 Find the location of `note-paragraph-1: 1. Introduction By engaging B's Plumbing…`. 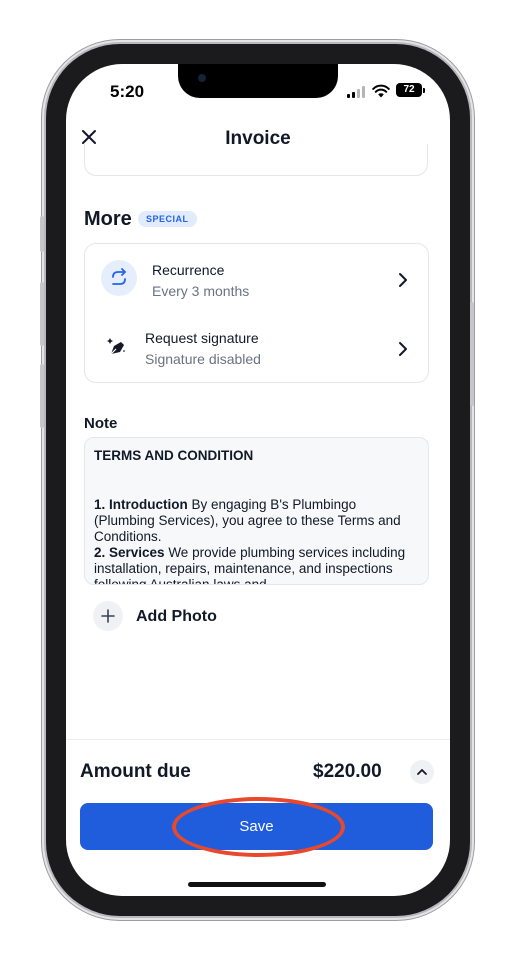

note-paragraph-1: 1. Introduction By engaging B's Plumbing… is located at coordinates (256, 521).